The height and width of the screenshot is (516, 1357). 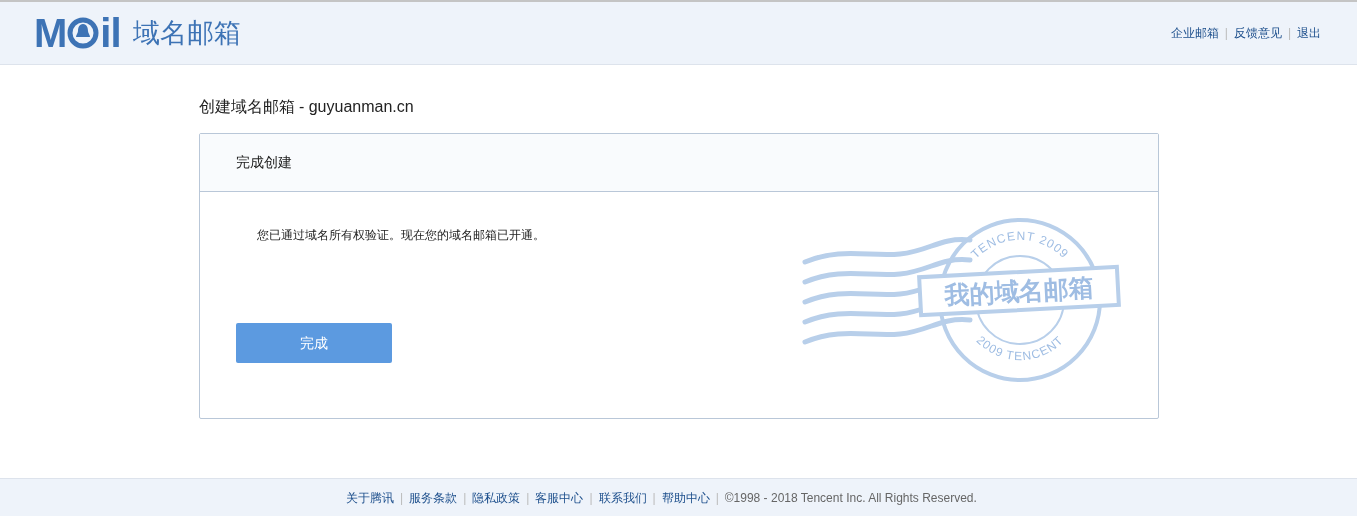 What do you see at coordinates (850, 498) in the screenshot?
I see `copyright-text: ©1998 - 2018 Tencent Inc. All Rights Reserved.` at bounding box center [850, 498].